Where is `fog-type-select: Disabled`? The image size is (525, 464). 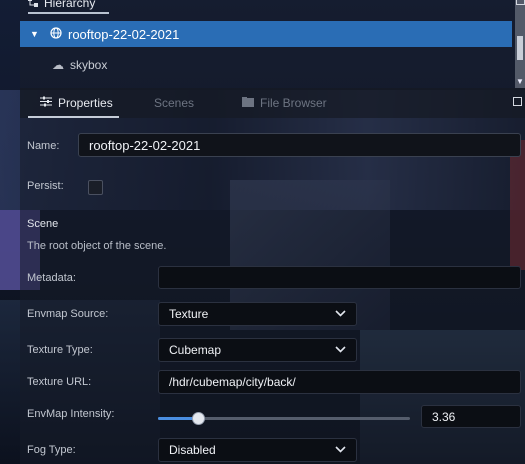
fog-type-select: Disabled is located at coordinates (257, 450).